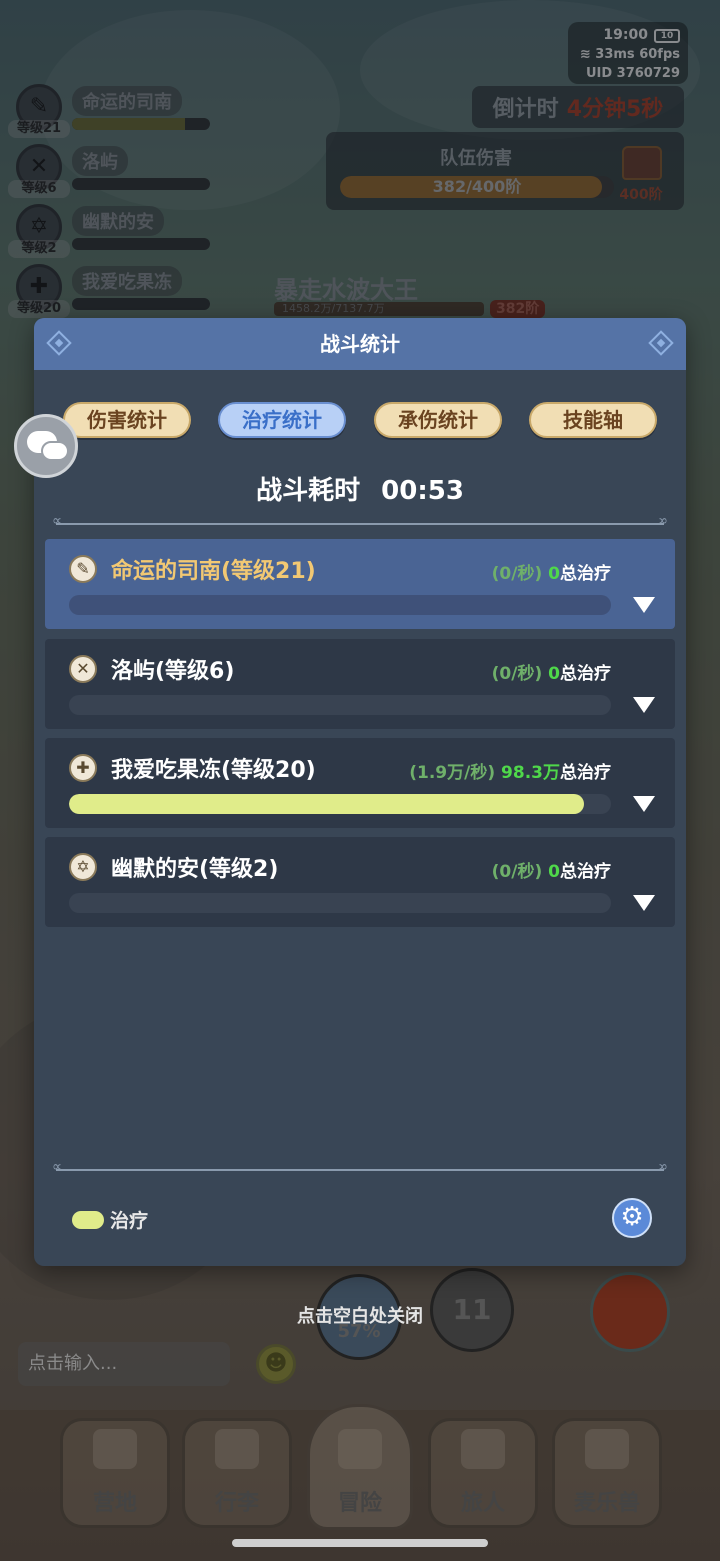 The image size is (720, 1561). I want to click on nav-label: 旅人, so click(482, 1503).